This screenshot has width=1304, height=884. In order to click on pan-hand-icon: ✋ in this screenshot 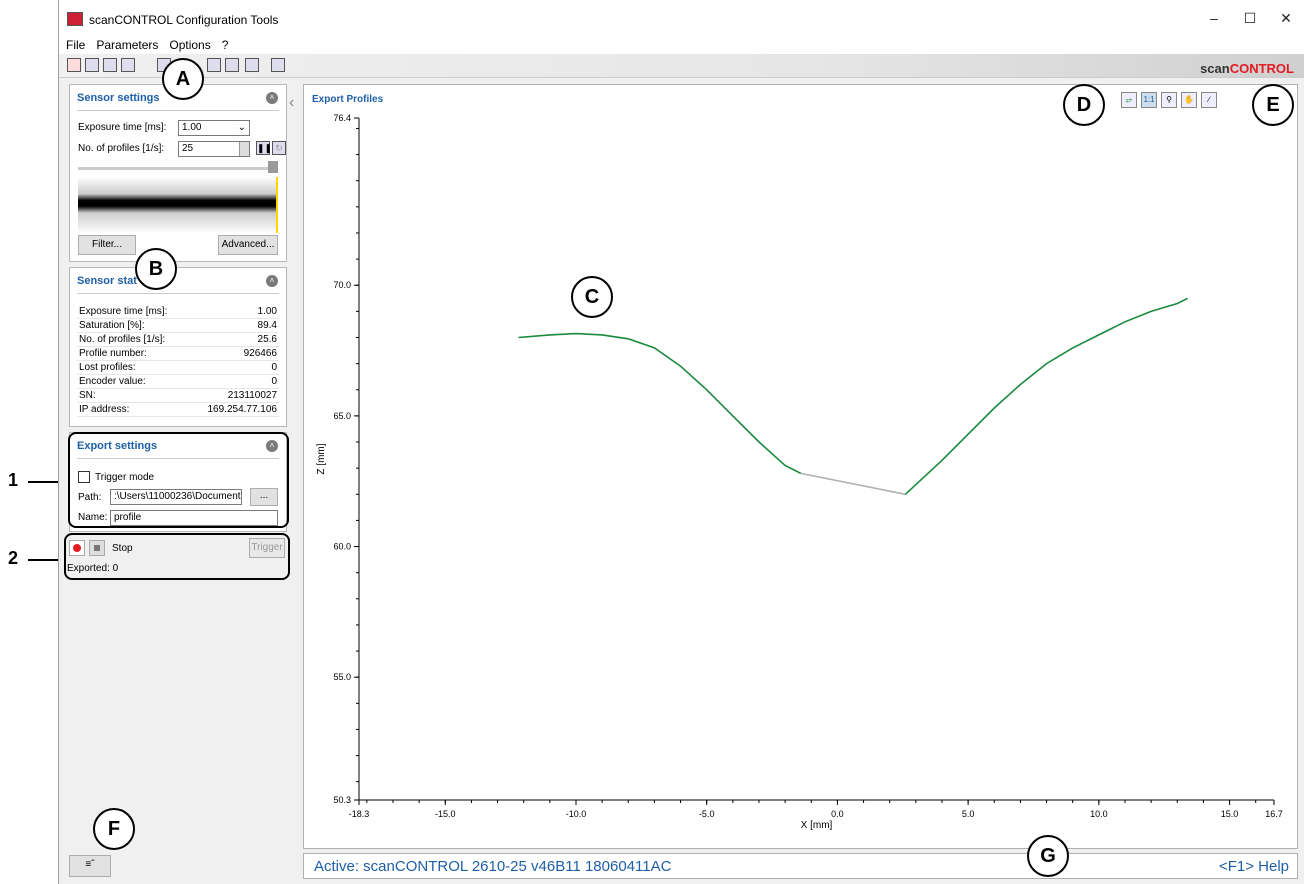, I will do `click(1189, 100)`.